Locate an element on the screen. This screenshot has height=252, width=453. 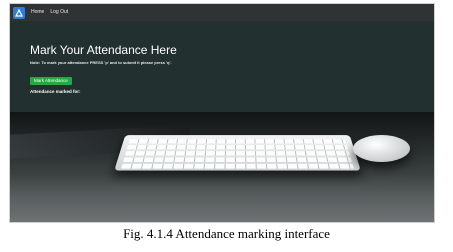
attendance-marked-label: Attendance marked for: is located at coordinates (55, 91).